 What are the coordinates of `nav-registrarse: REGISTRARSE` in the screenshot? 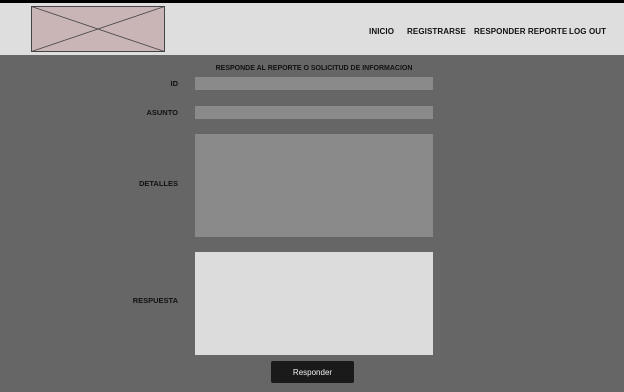 It's located at (436, 31).